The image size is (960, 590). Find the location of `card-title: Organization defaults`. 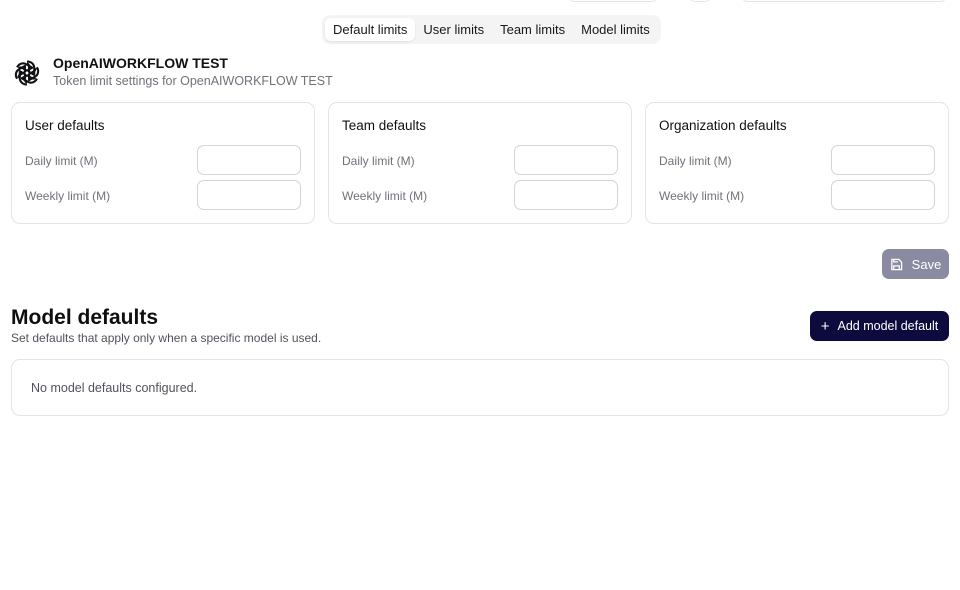

card-title: Organization defaults is located at coordinates (723, 125).